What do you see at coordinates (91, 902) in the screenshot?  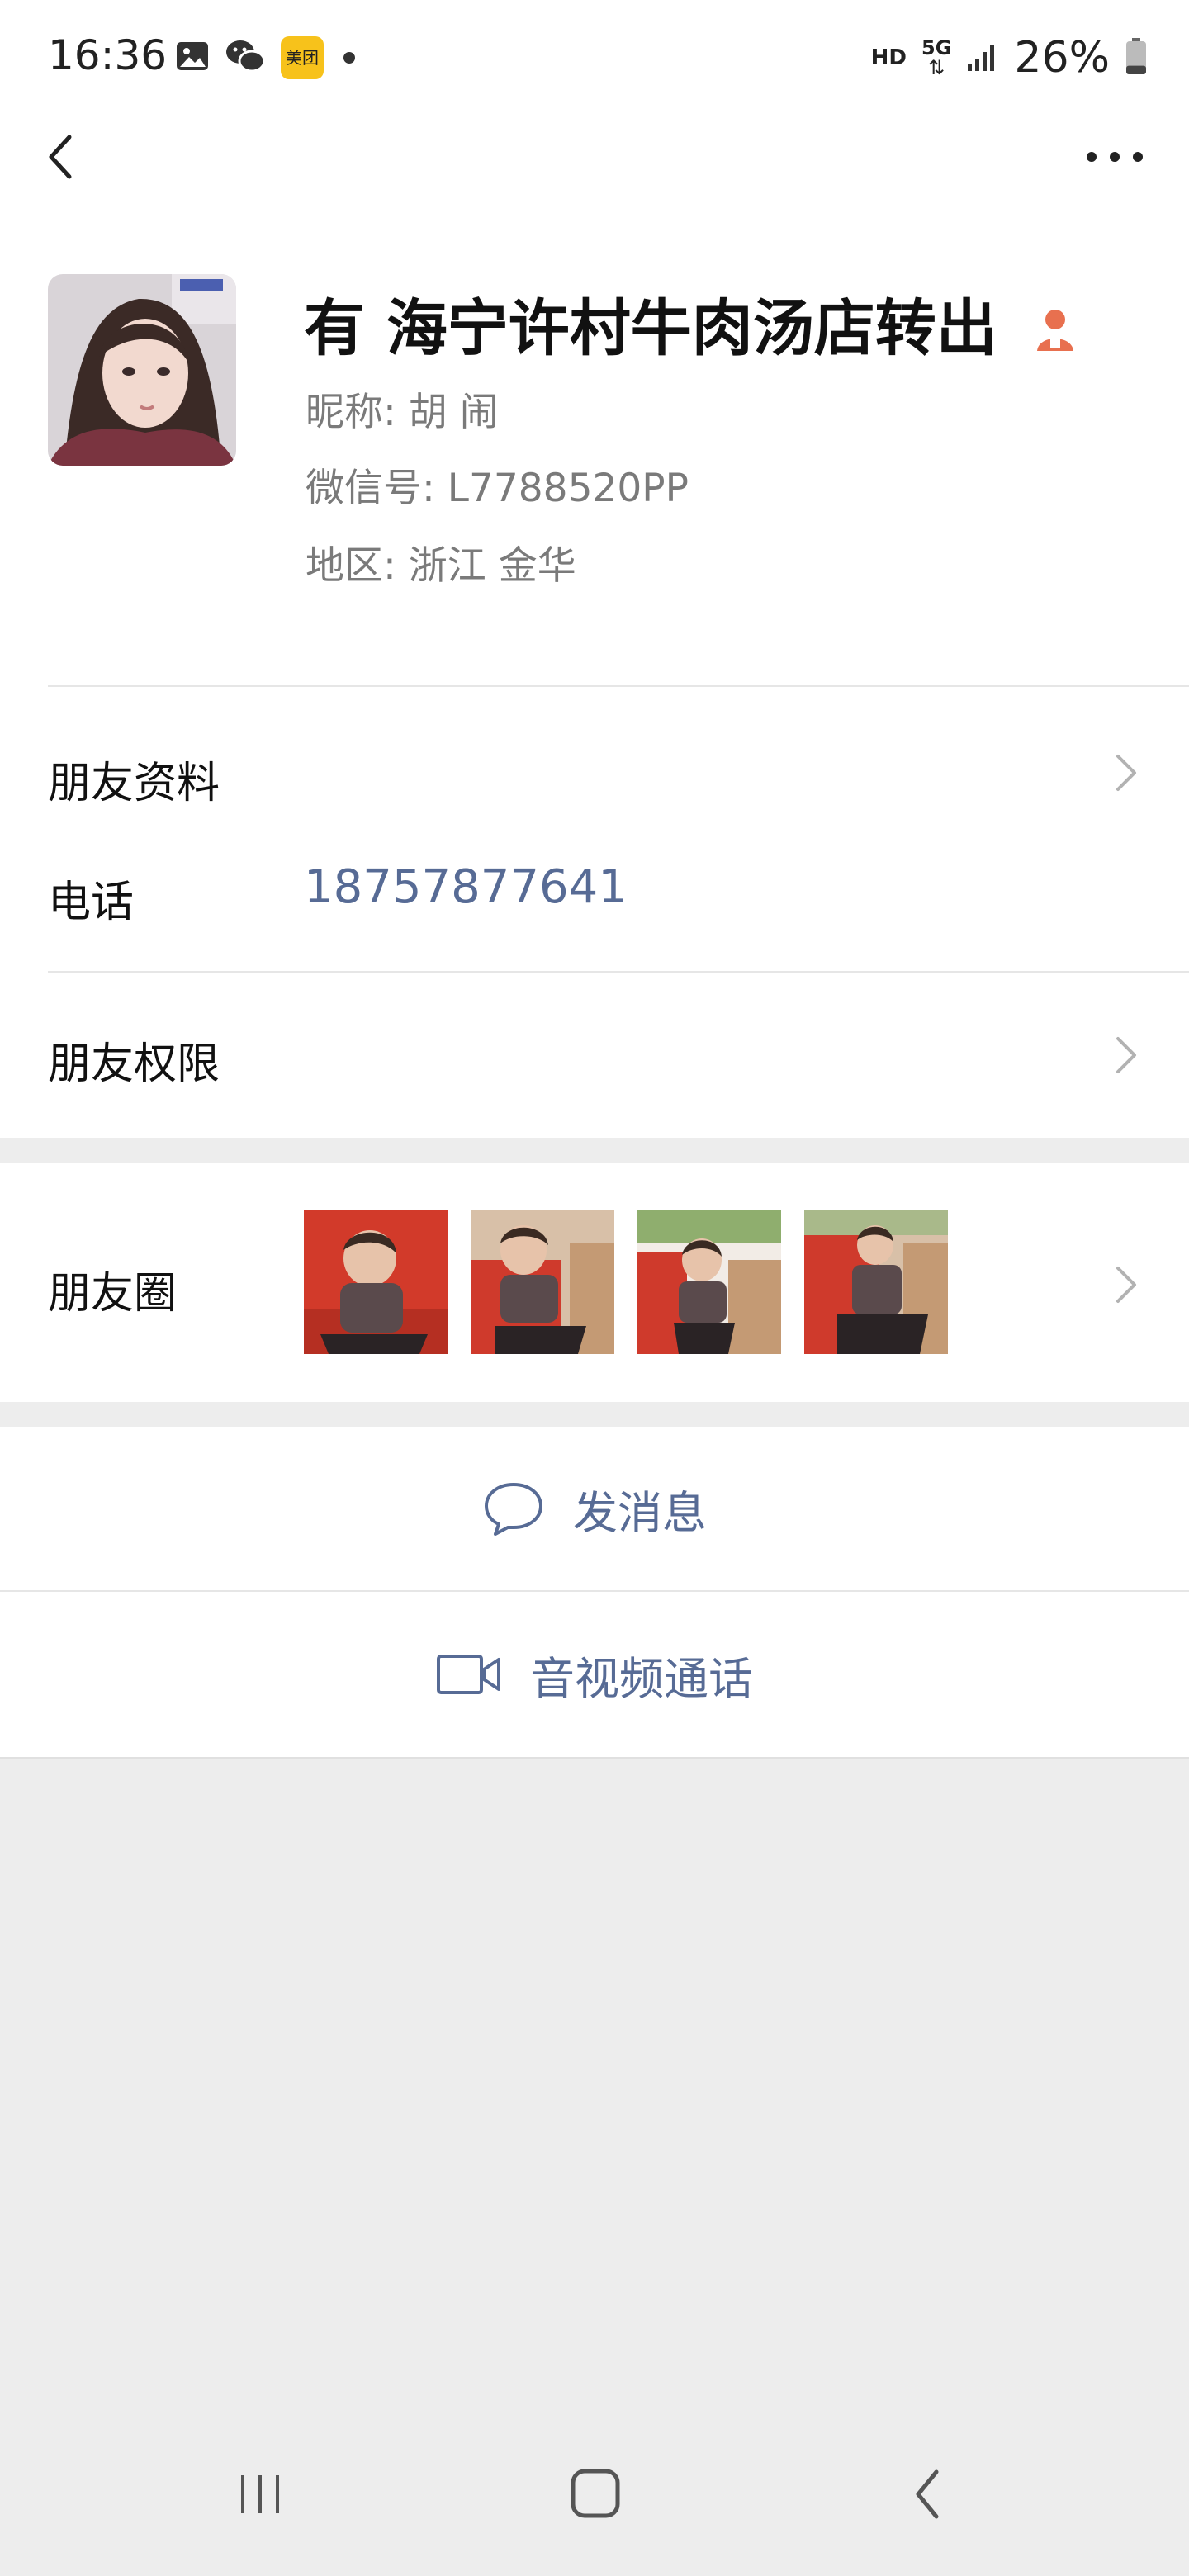 I see `phone-label: 电话` at bounding box center [91, 902].